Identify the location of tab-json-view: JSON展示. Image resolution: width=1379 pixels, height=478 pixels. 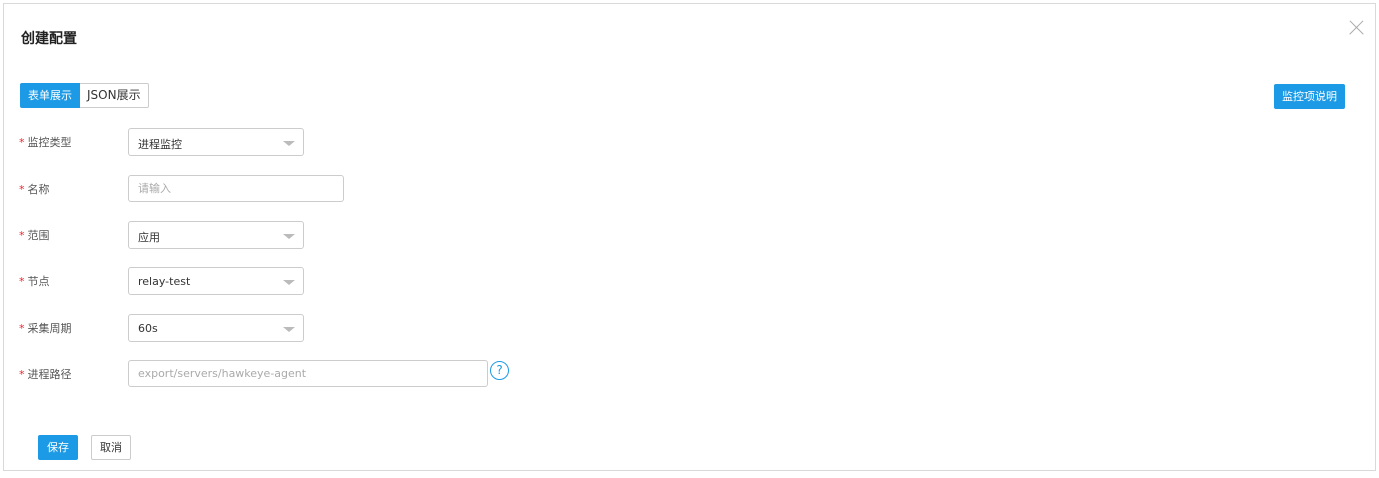
(114, 95).